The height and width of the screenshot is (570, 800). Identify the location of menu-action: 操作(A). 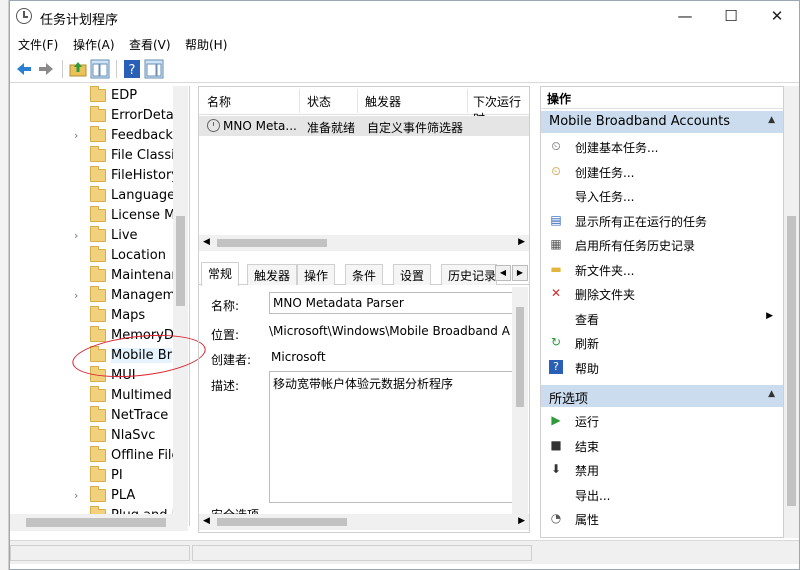
(94, 44).